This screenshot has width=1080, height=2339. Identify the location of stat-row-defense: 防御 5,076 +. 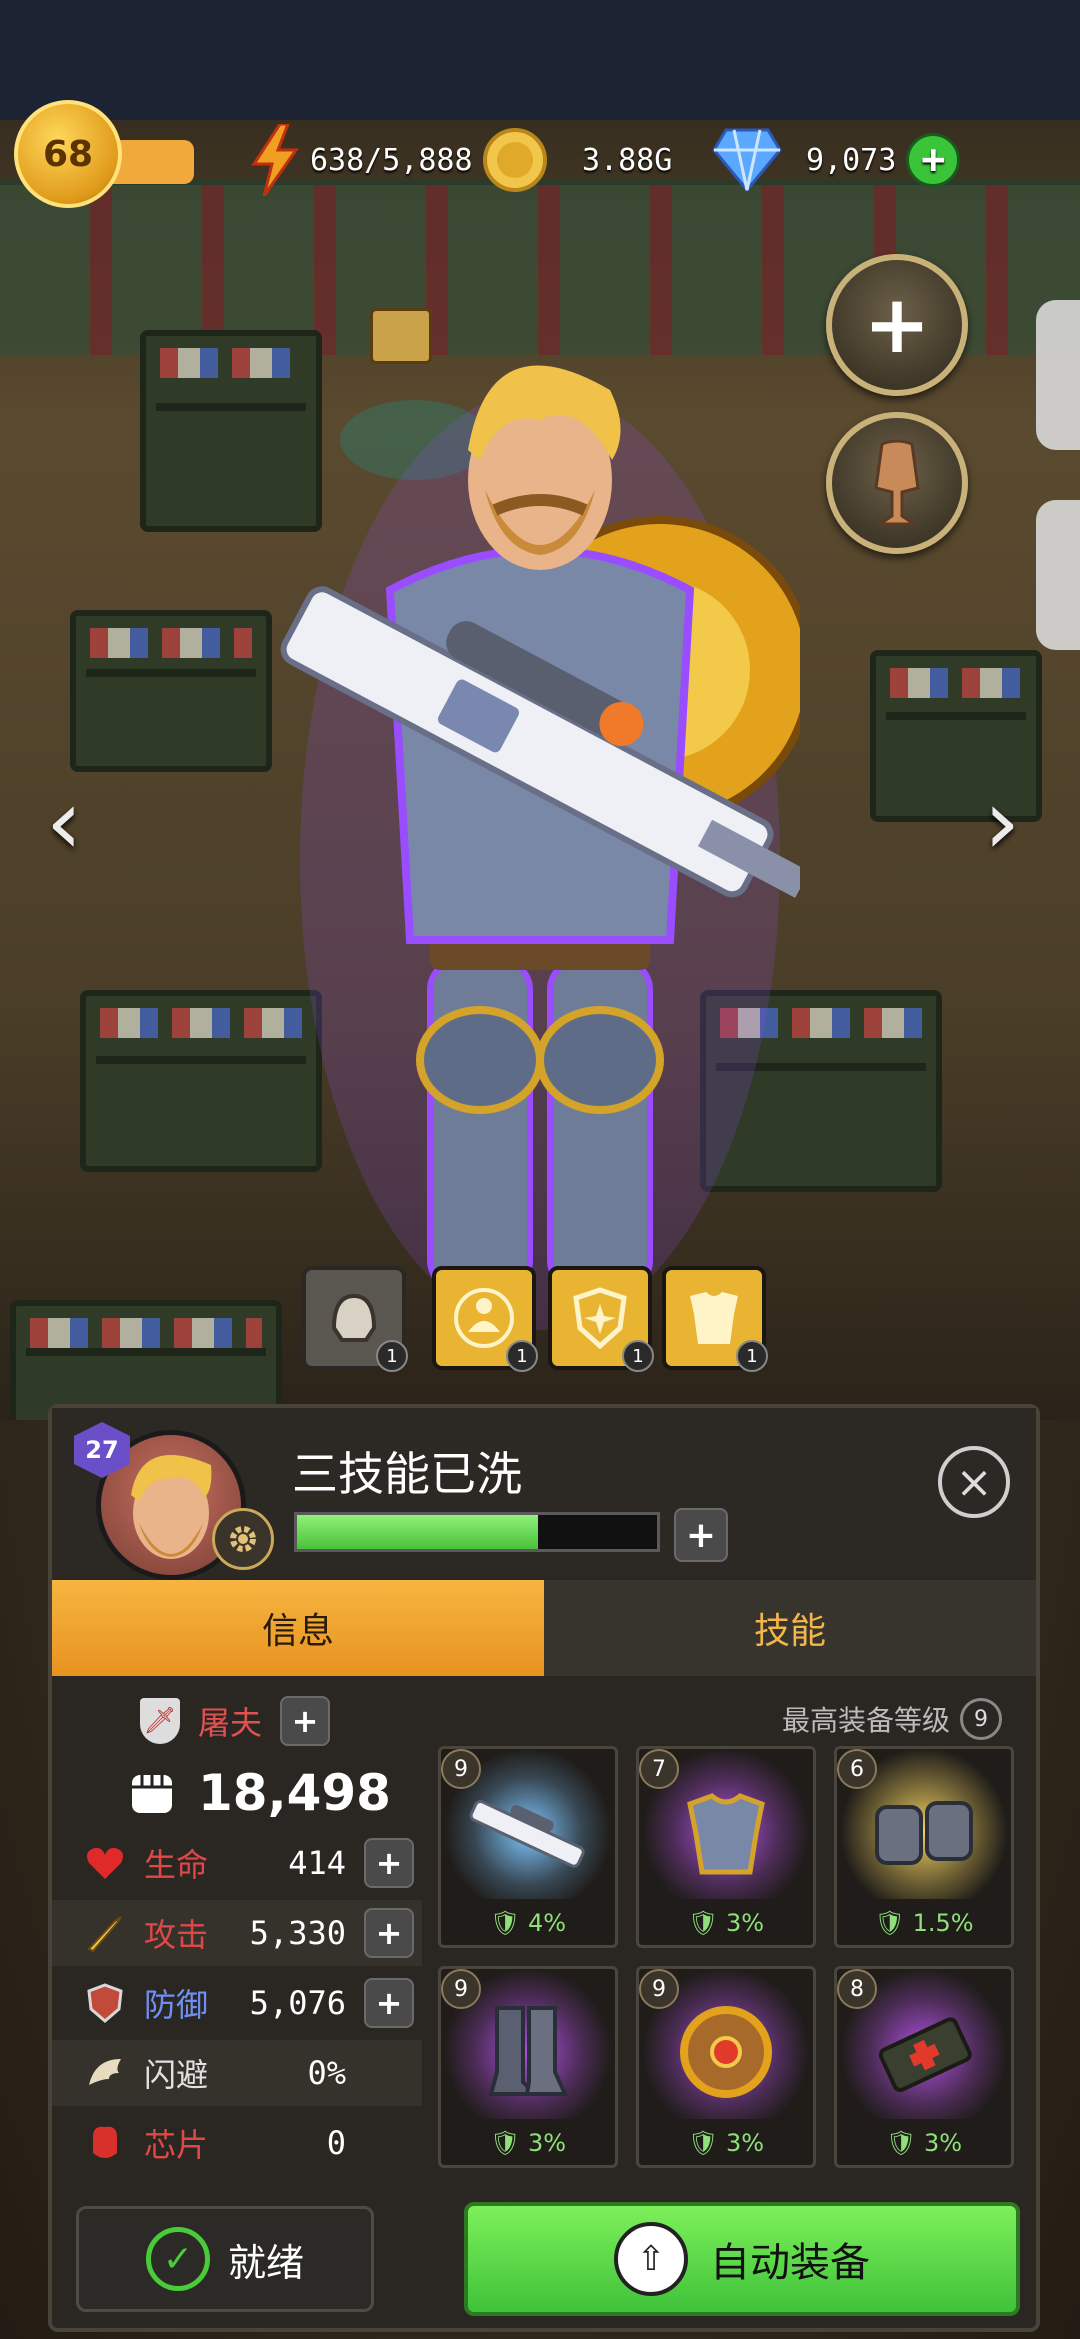
(237, 2003).